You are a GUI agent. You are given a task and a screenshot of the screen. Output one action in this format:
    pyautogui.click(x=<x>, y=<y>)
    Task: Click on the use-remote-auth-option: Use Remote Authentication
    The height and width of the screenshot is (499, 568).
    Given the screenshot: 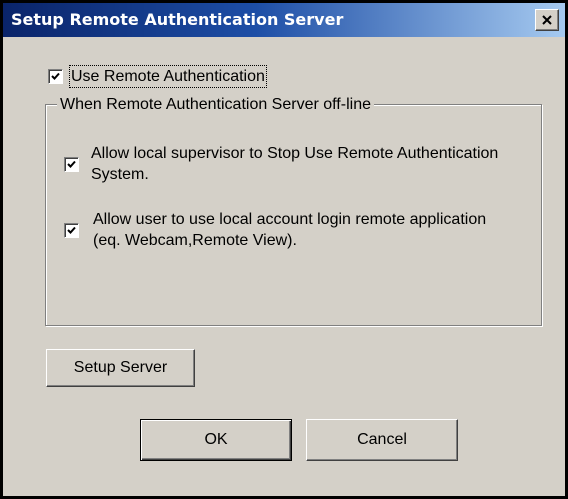 What is the action you would take?
    pyautogui.click(x=157, y=76)
    